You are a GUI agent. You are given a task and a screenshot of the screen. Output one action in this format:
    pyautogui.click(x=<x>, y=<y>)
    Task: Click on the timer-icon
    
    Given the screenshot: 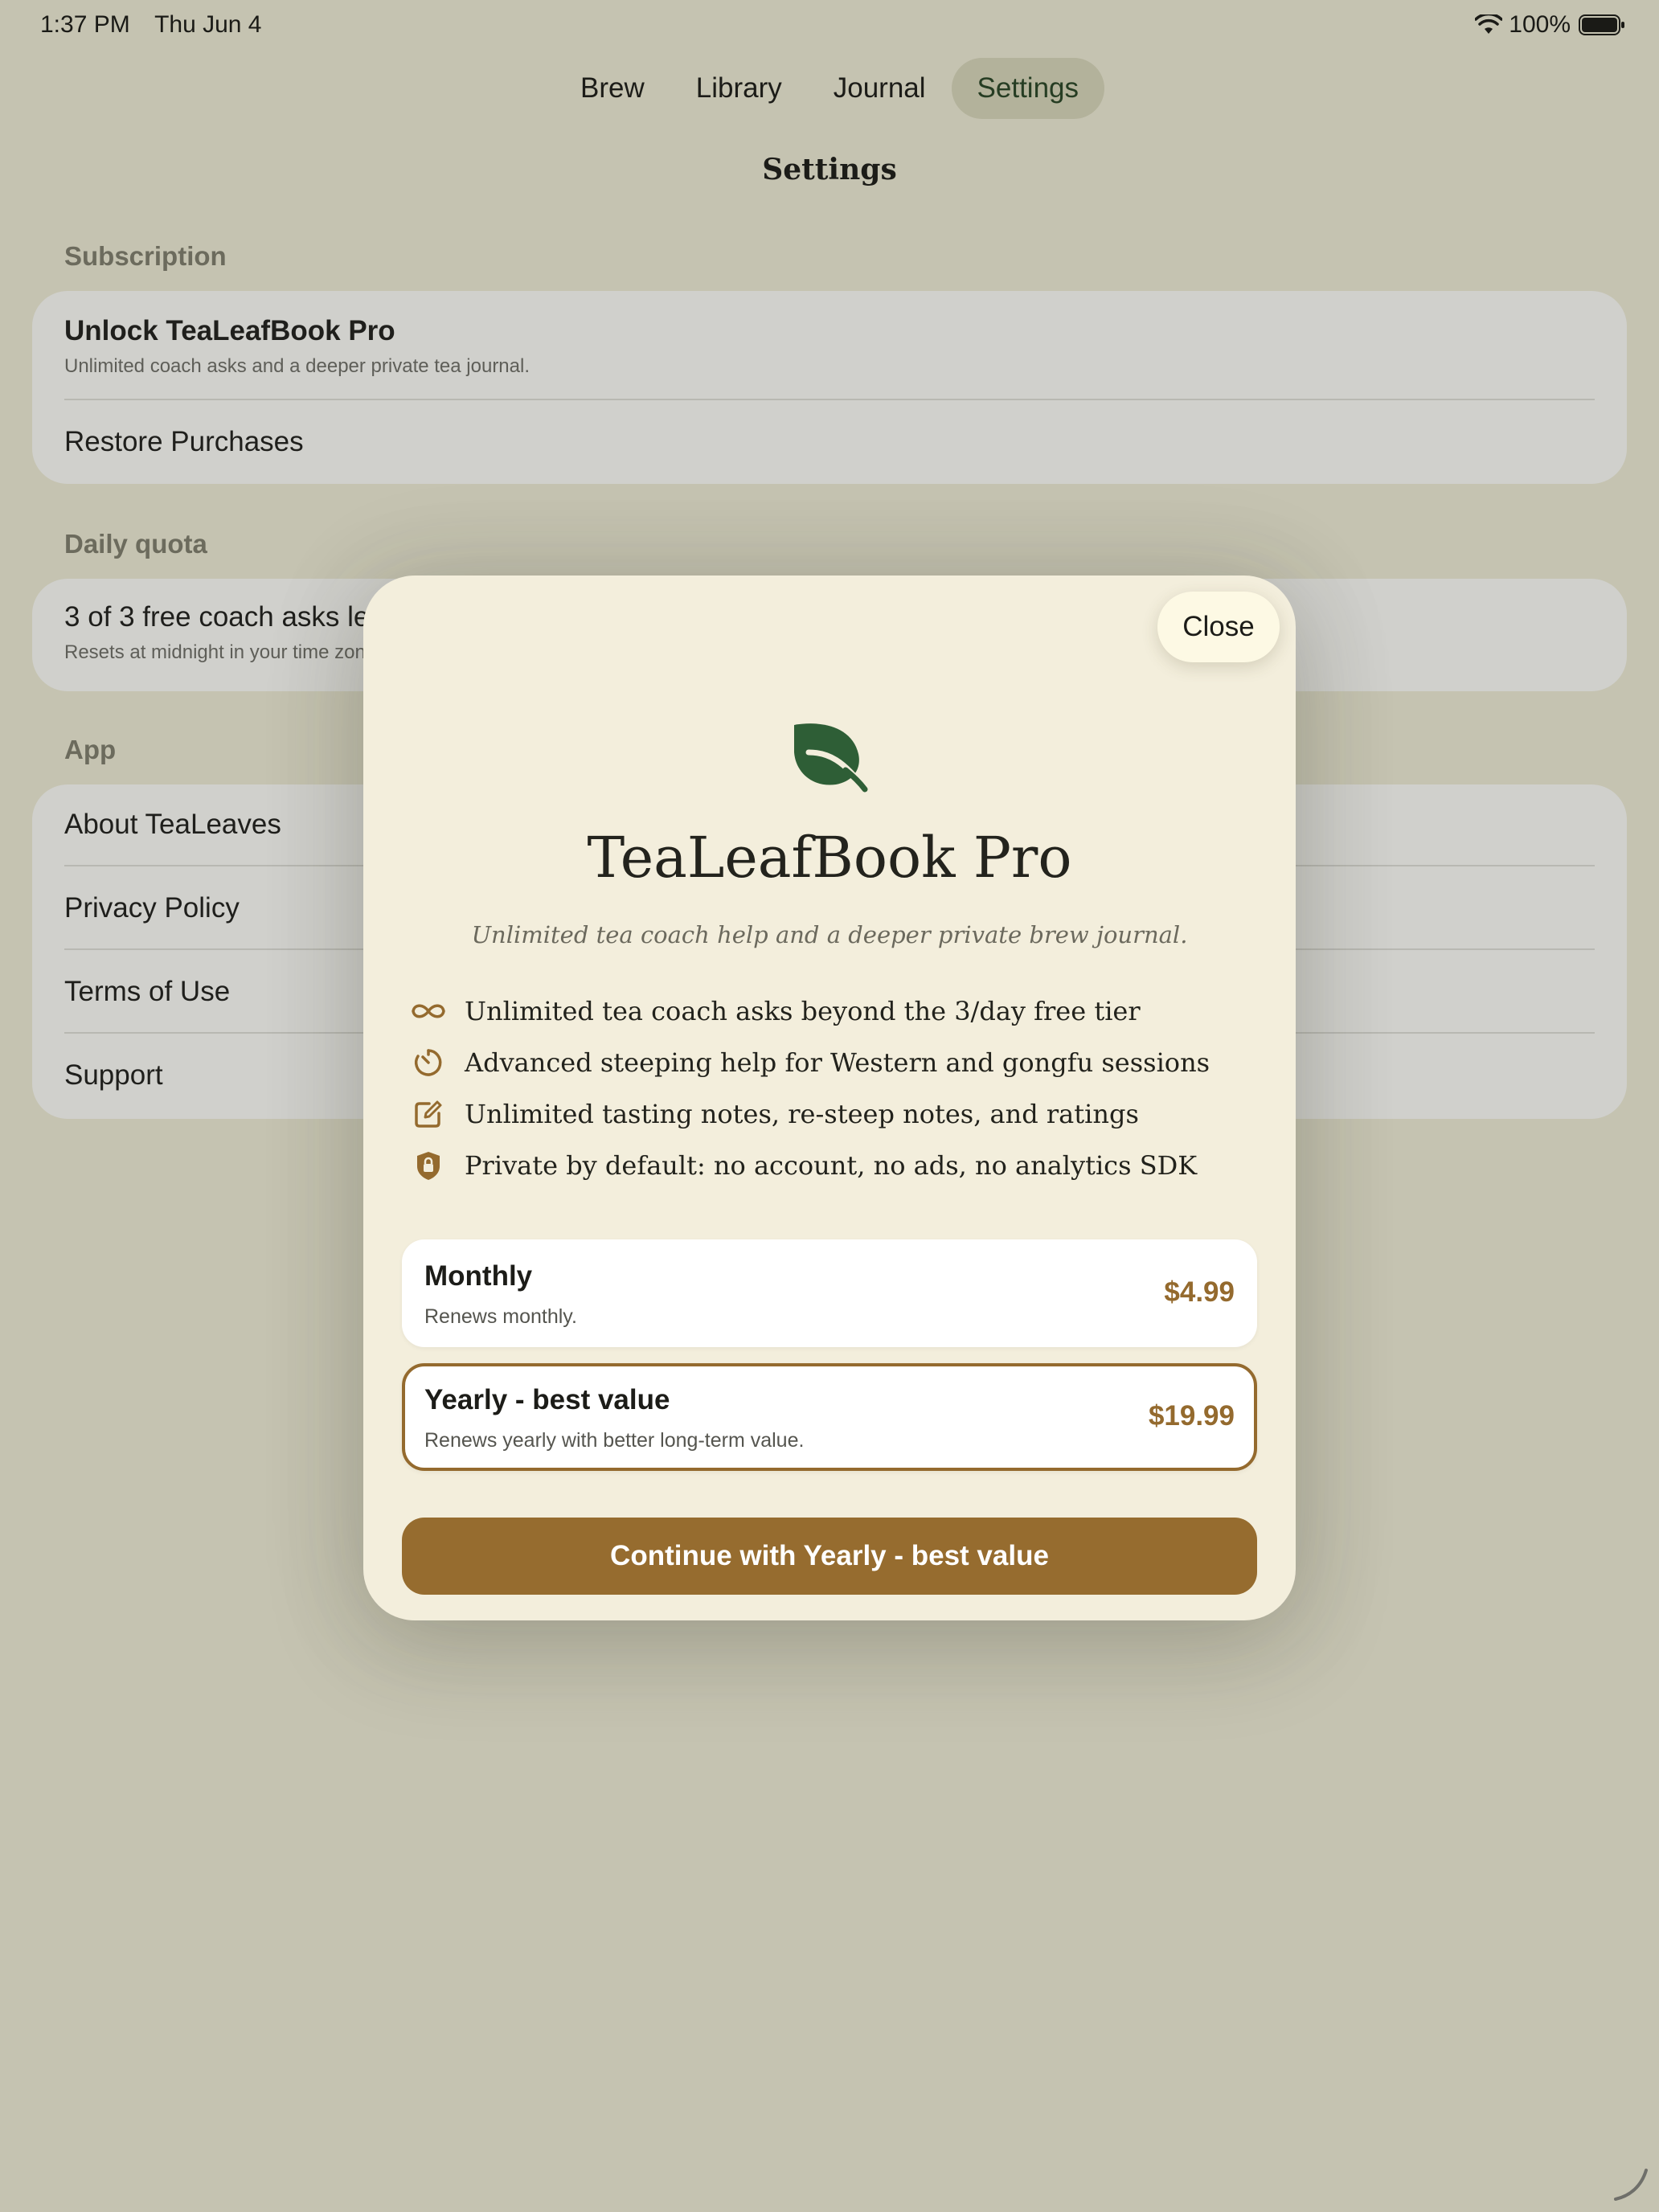 What is the action you would take?
    pyautogui.click(x=428, y=1062)
    